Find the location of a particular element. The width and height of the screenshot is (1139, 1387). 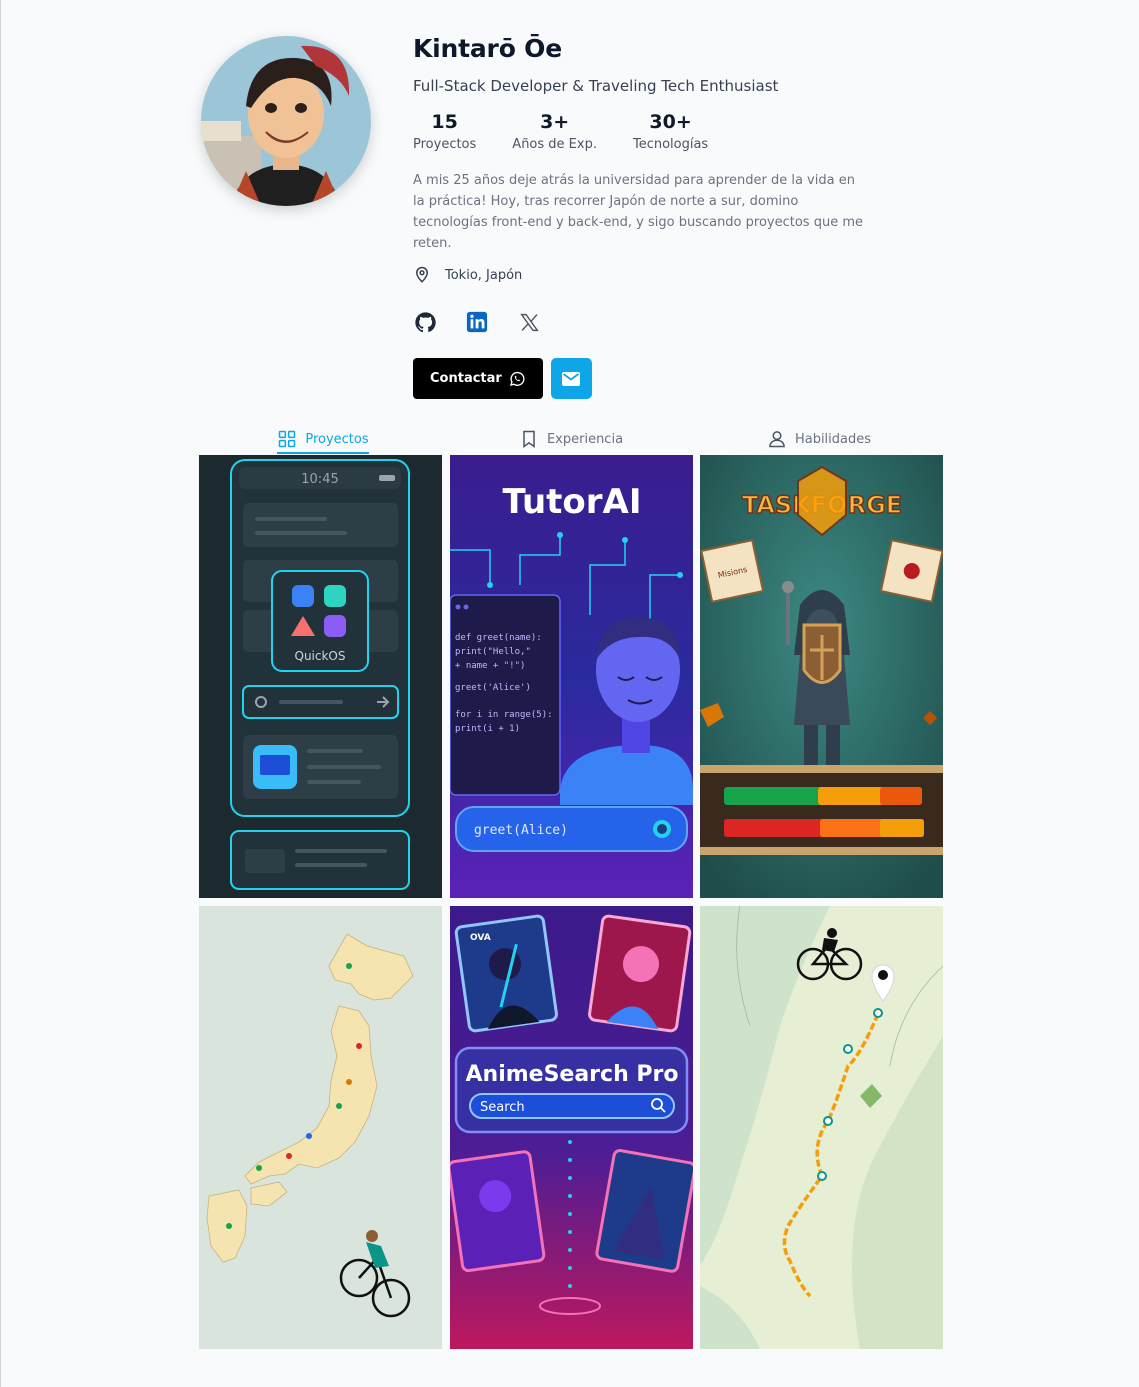

ova-badge: OVA is located at coordinates (480, 938).